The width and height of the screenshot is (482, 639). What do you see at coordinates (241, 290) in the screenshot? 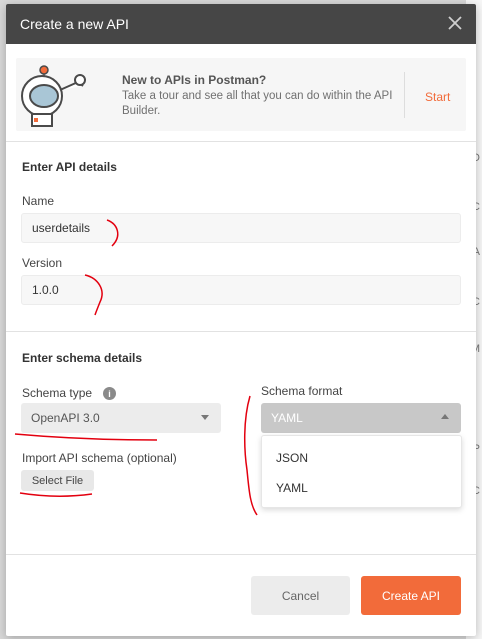
I see `version-input` at bounding box center [241, 290].